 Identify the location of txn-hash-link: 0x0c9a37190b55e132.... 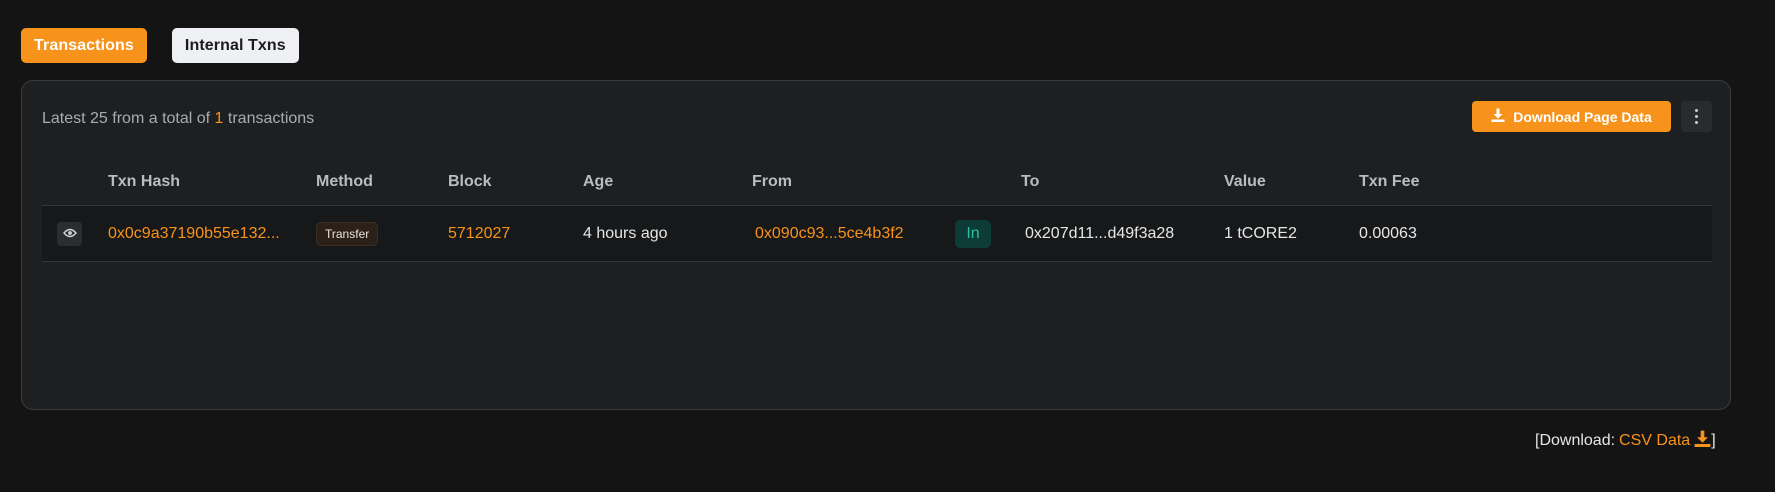
(194, 234).